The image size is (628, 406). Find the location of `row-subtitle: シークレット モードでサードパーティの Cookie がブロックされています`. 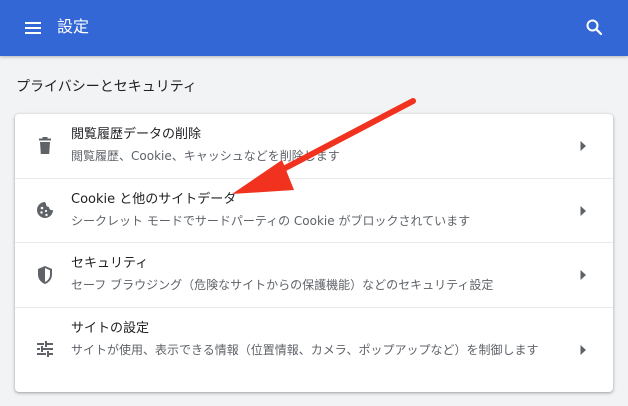

row-subtitle: シークレット モードでサードパーティの Cookie がブロックされています is located at coordinates (271, 221).